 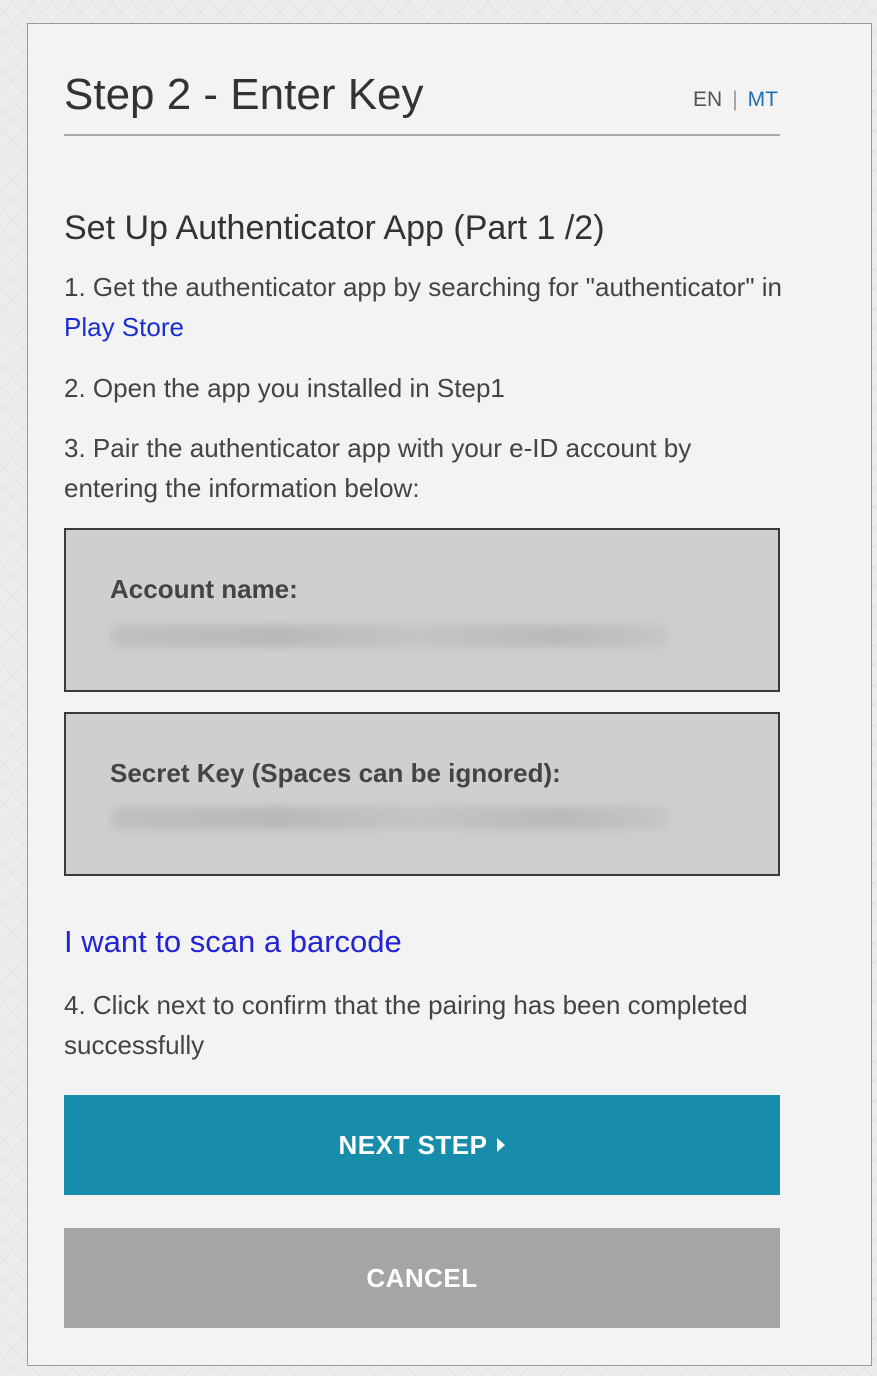 What do you see at coordinates (422, 794) in the screenshot?
I see `secret-key-box: Secret Key (Spaces can be ignored):` at bounding box center [422, 794].